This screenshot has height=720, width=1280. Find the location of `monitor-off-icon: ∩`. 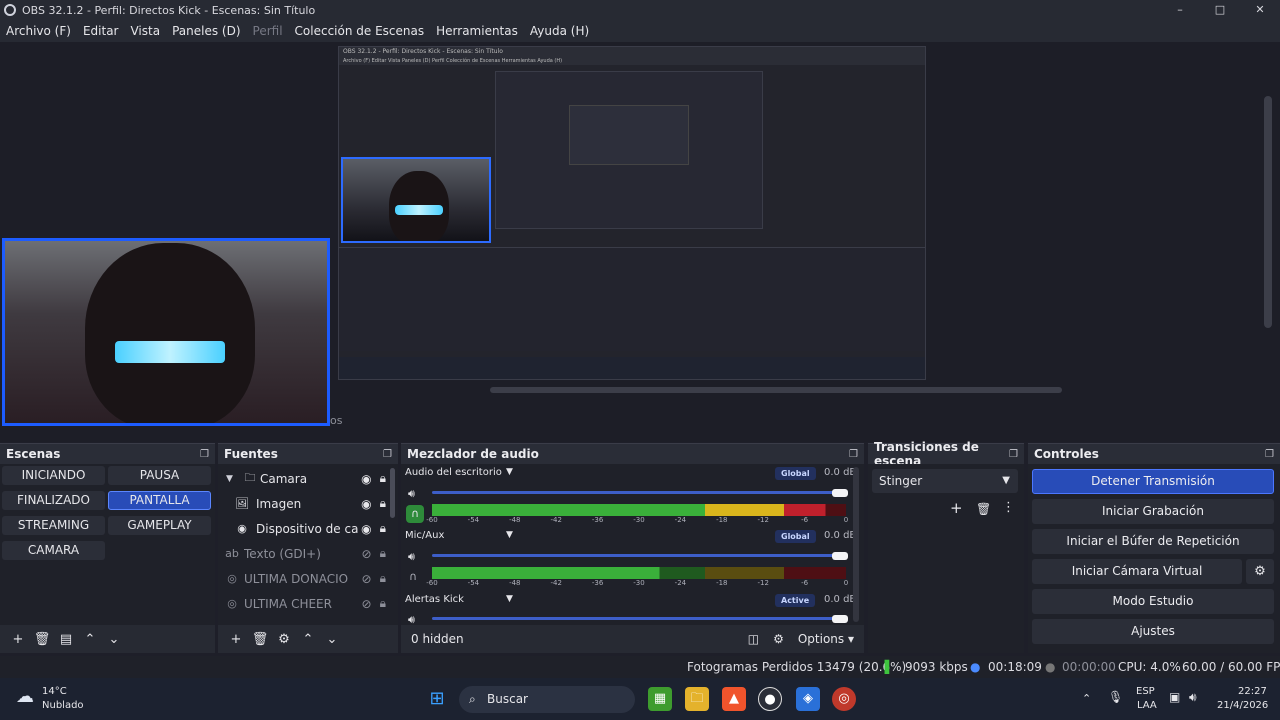

monitor-off-icon: ∩ is located at coordinates (413, 576).